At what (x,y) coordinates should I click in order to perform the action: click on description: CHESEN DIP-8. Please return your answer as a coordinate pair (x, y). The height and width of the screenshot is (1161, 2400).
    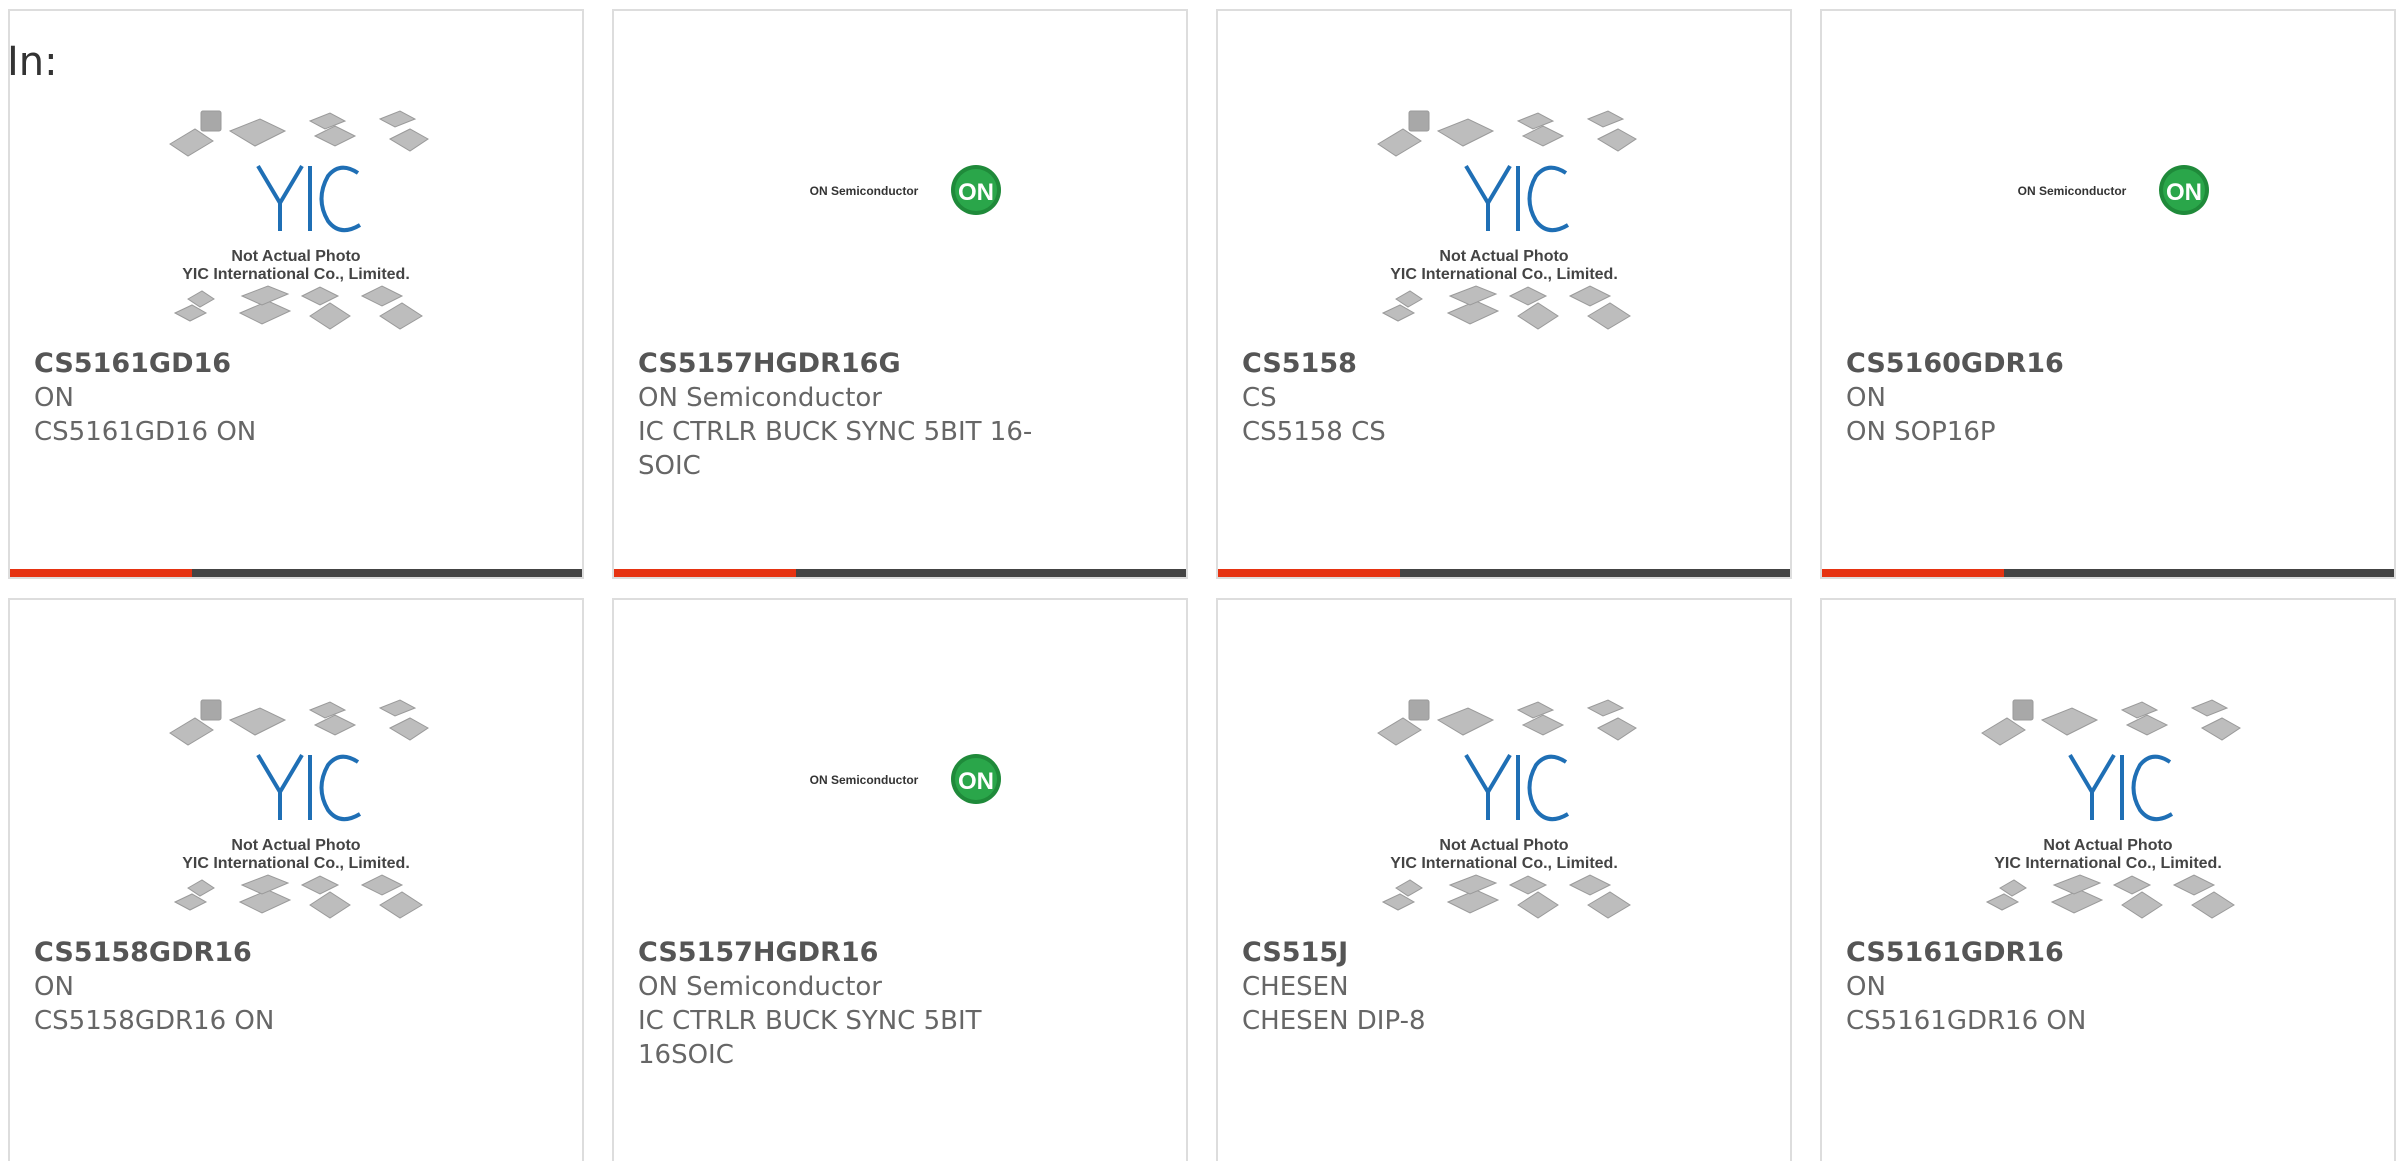
    Looking at the image, I should click on (1334, 1021).